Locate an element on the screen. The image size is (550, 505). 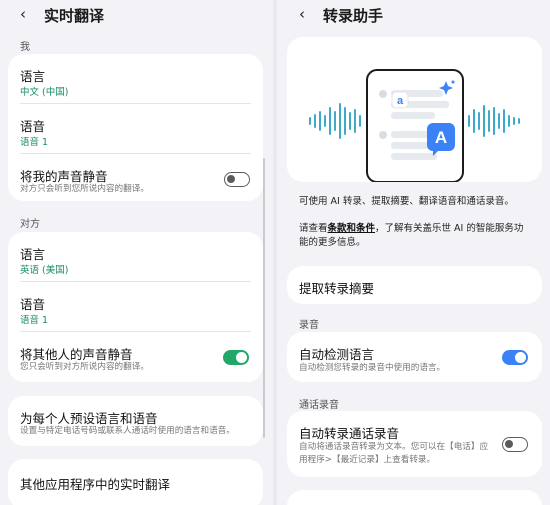
sound-wave-left-icon is located at coordinates (335, 121).